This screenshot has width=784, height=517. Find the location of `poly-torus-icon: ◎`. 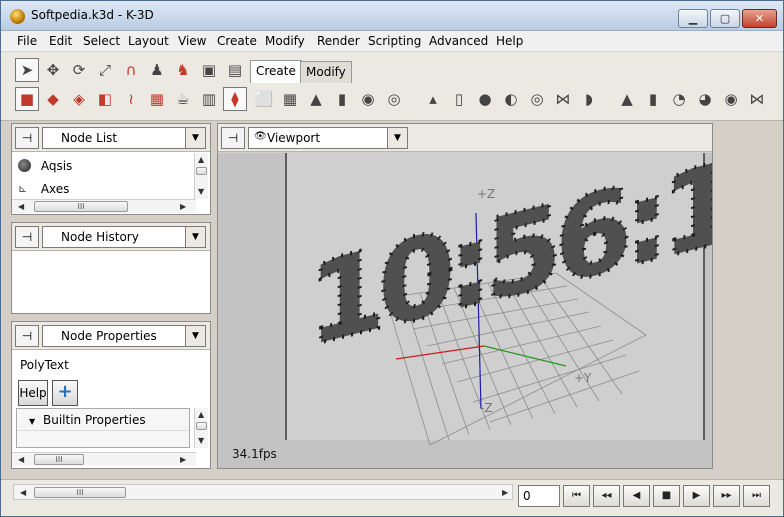

poly-torus-icon: ◎ is located at coordinates (394, 99).